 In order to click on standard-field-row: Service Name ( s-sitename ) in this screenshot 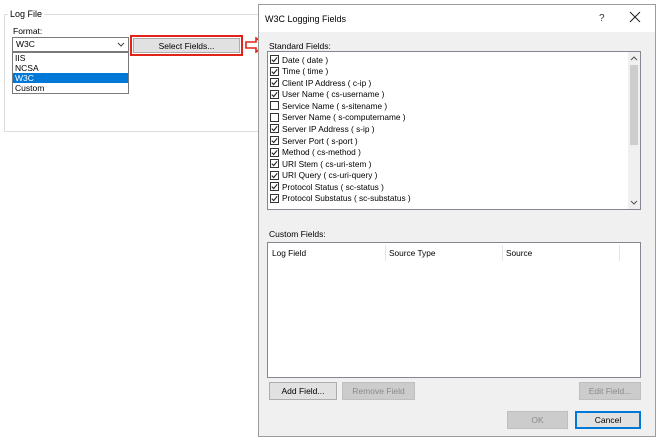, I will do `click(328, 105)`.